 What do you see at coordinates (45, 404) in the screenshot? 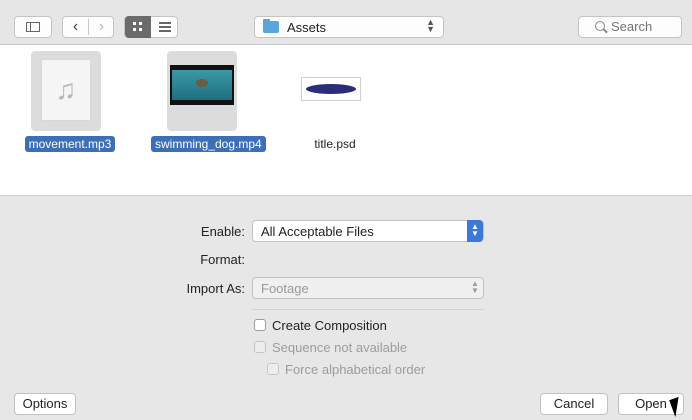
I see `options-button: Options` at bounding box center [45, 404].